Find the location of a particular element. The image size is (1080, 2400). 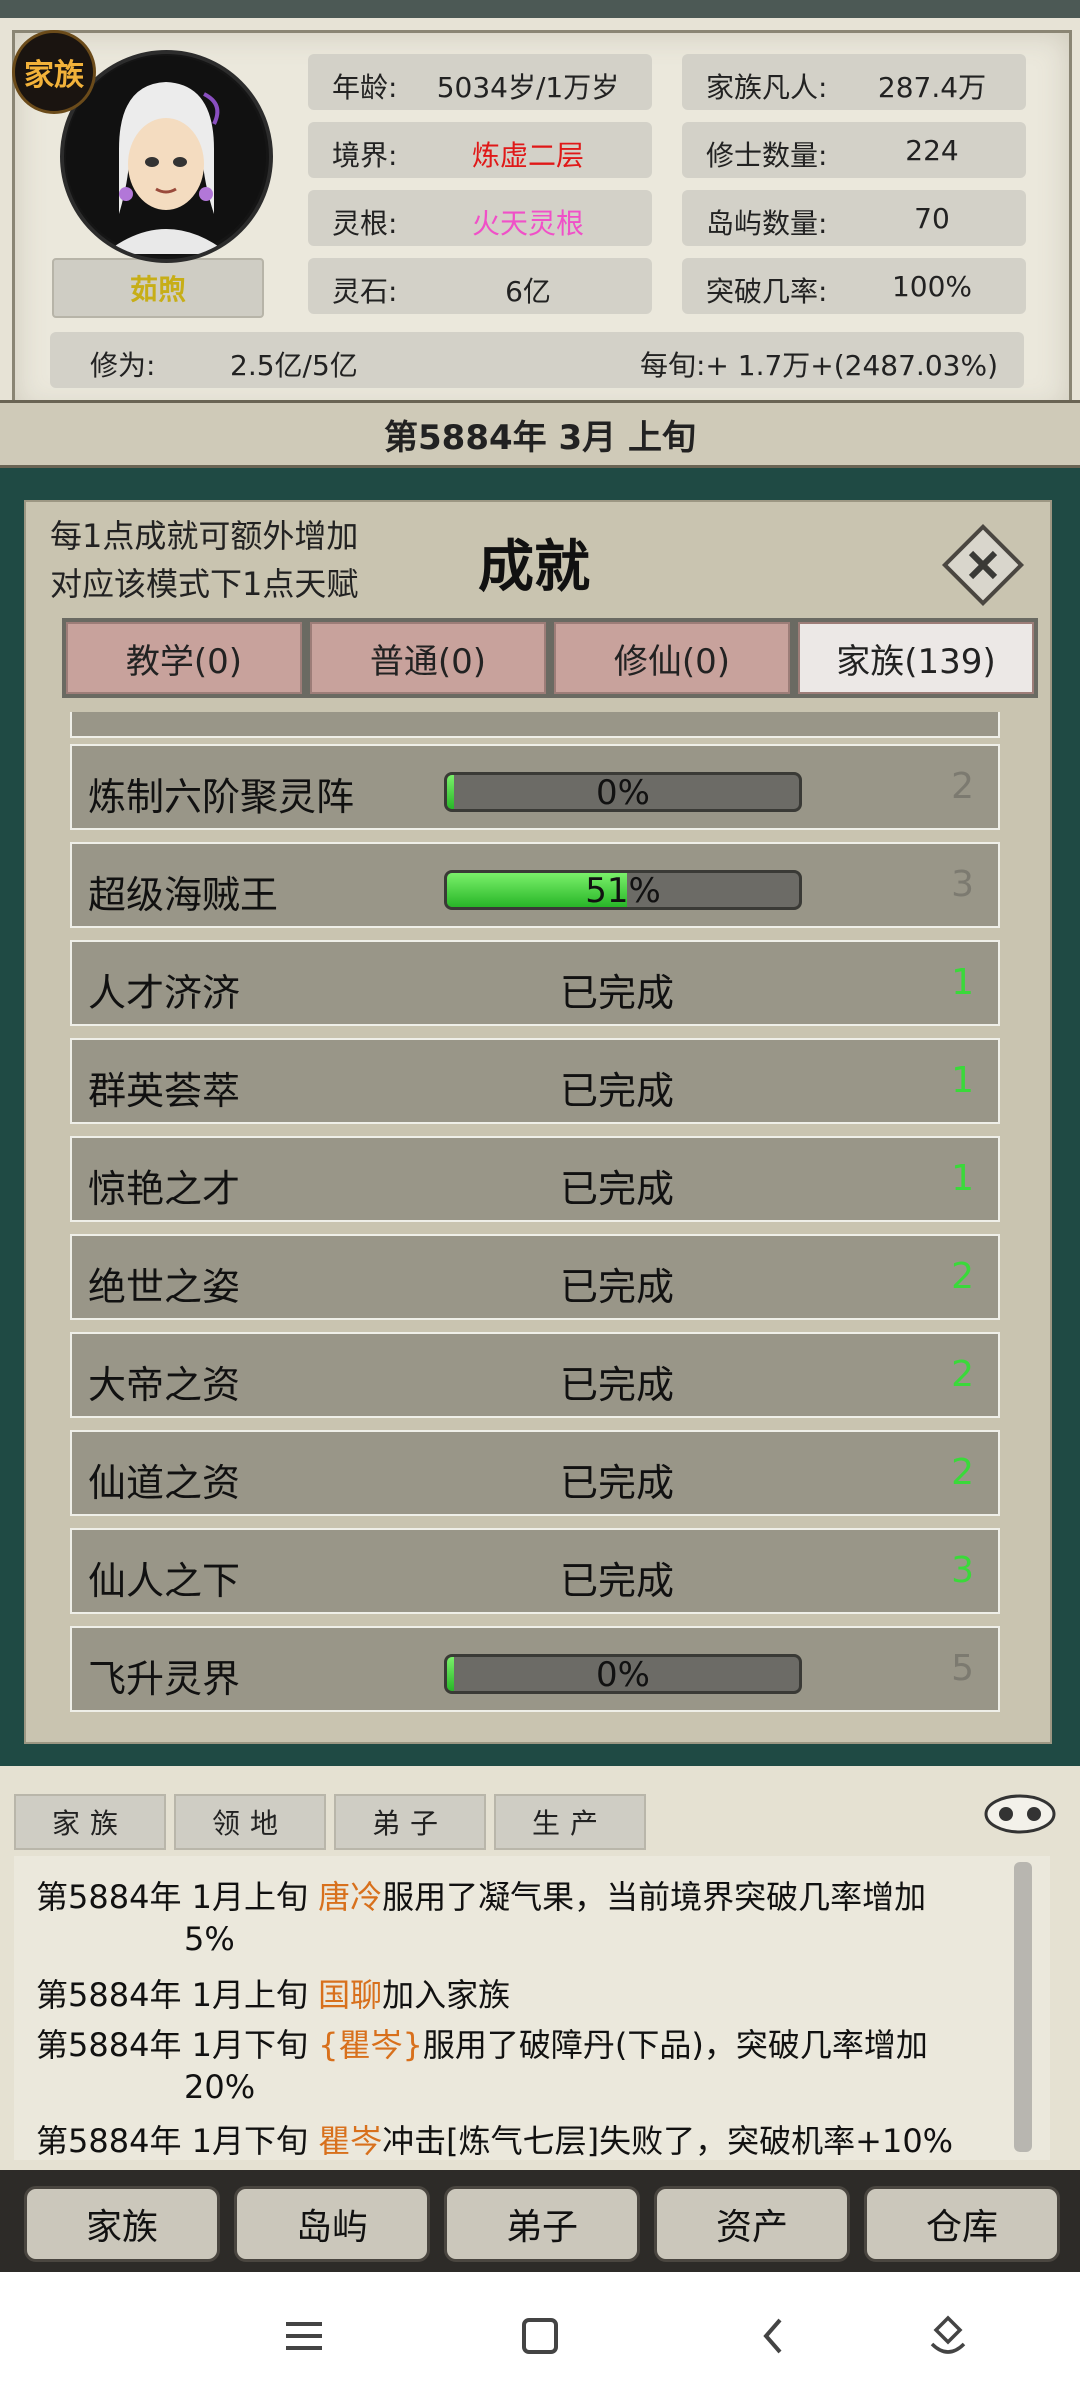

stat-age: 年龄: 5034岁/1万岁 is located at coordinates (480, 82).